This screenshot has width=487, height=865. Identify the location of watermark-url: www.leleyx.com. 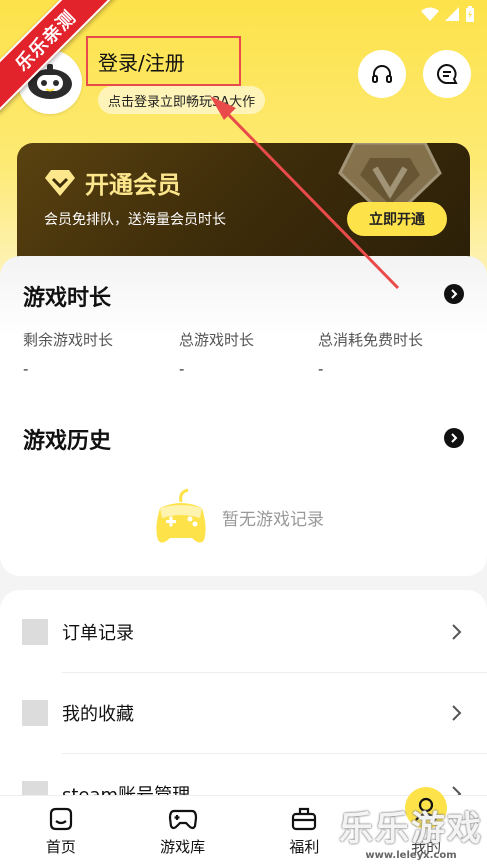
(411, 855).